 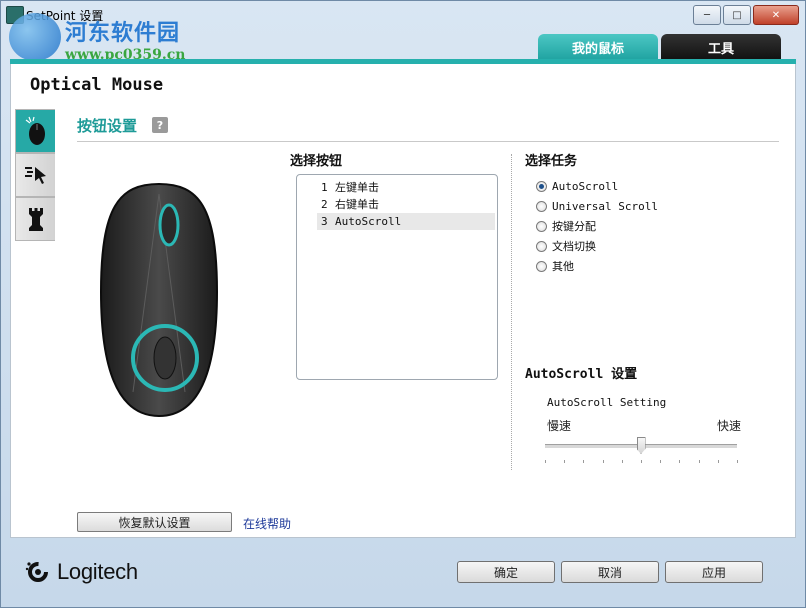 What do you see at coordinates (154, 522) in the screenshot?
I see `restore-defaults-button: 恢复默认设置` at bounding box center [154, 522].